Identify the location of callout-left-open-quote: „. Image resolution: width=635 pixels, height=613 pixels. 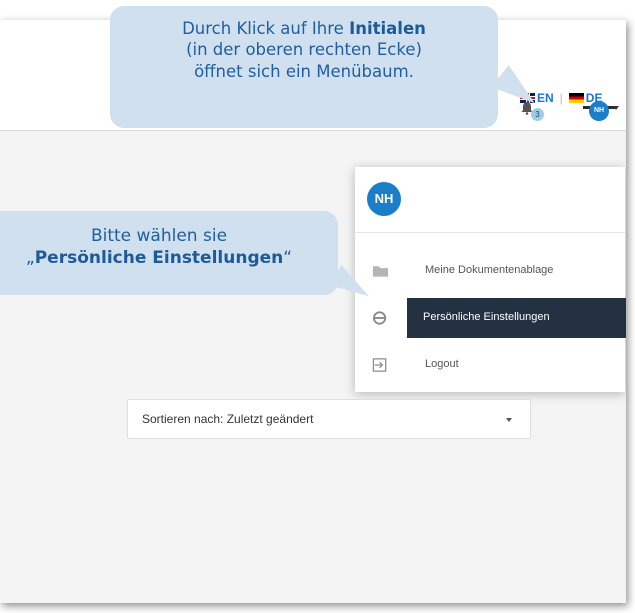
(30, 258).